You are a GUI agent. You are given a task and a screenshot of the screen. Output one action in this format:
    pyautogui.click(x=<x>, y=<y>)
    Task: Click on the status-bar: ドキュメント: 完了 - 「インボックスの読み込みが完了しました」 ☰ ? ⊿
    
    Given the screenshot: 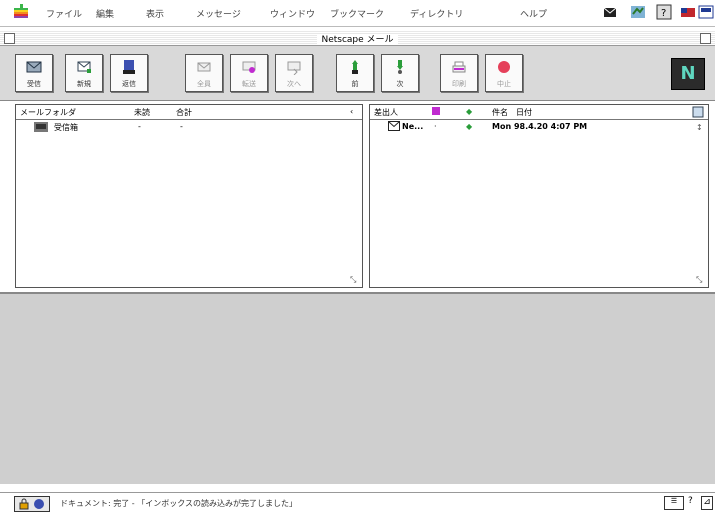 What is the action you would take?
    pyautogui.click(x=357, y=503)
    